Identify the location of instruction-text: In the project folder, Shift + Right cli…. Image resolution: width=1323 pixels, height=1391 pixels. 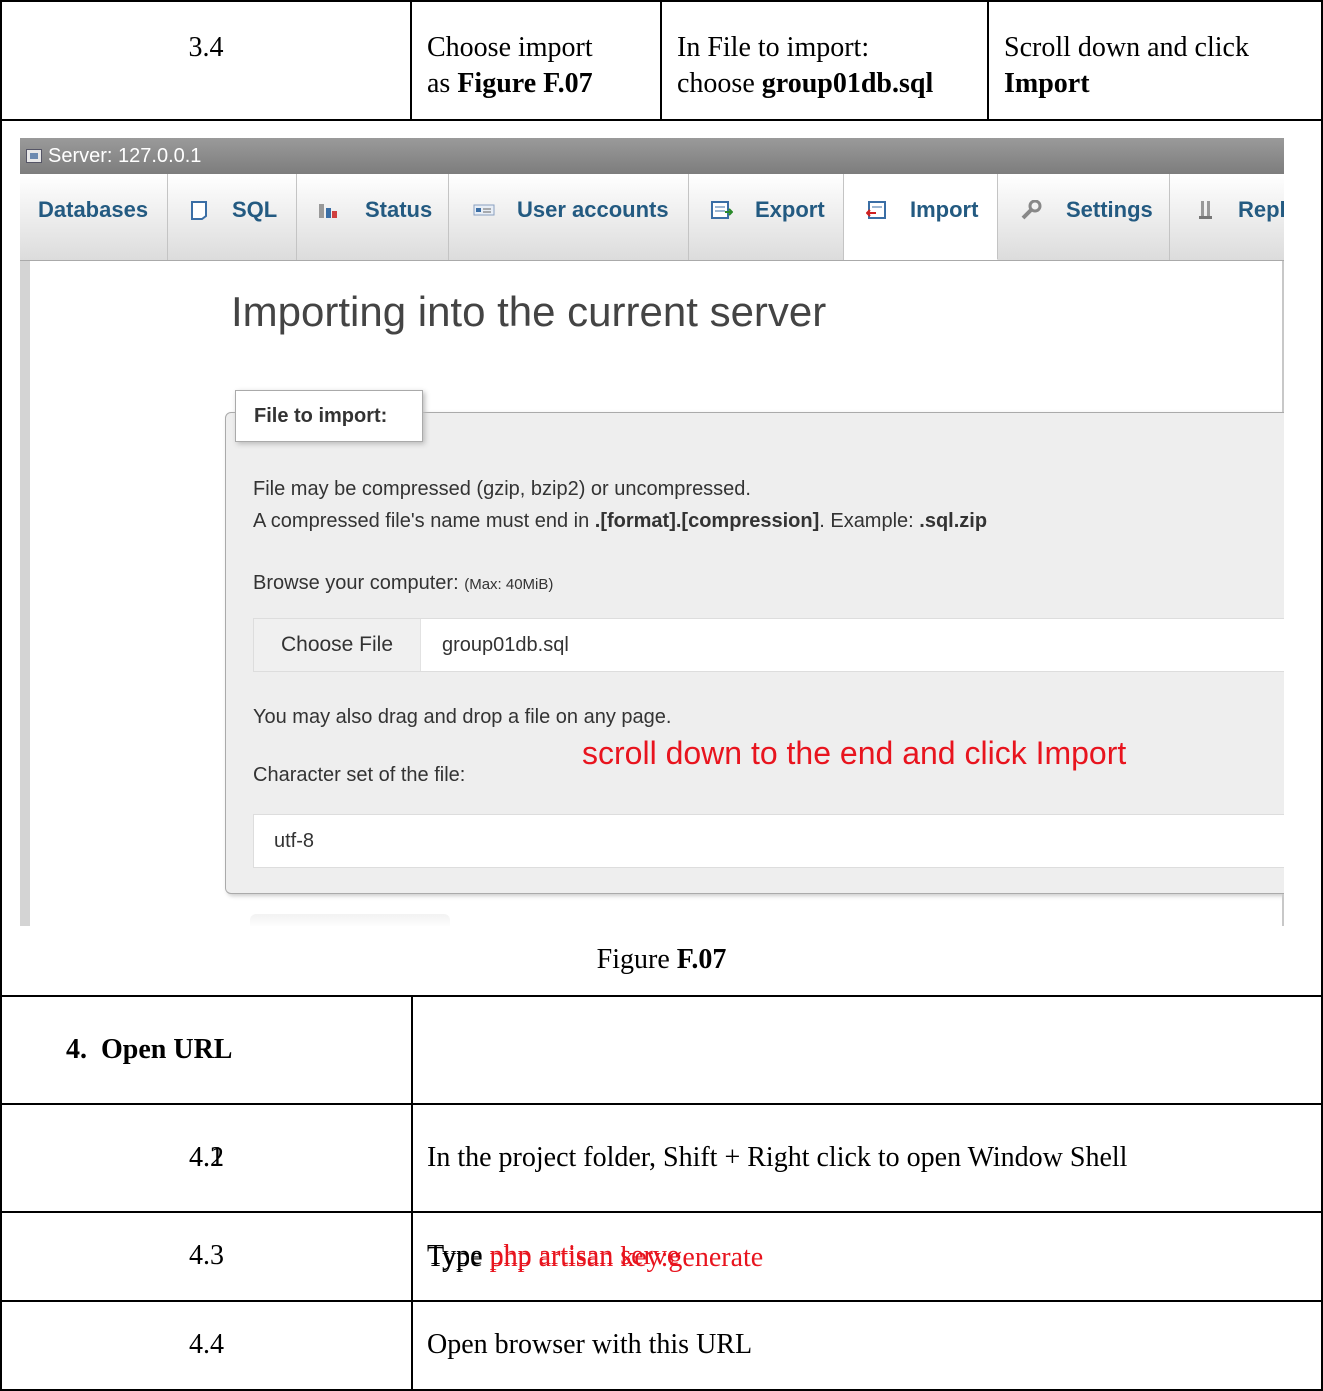
(777, 1157).